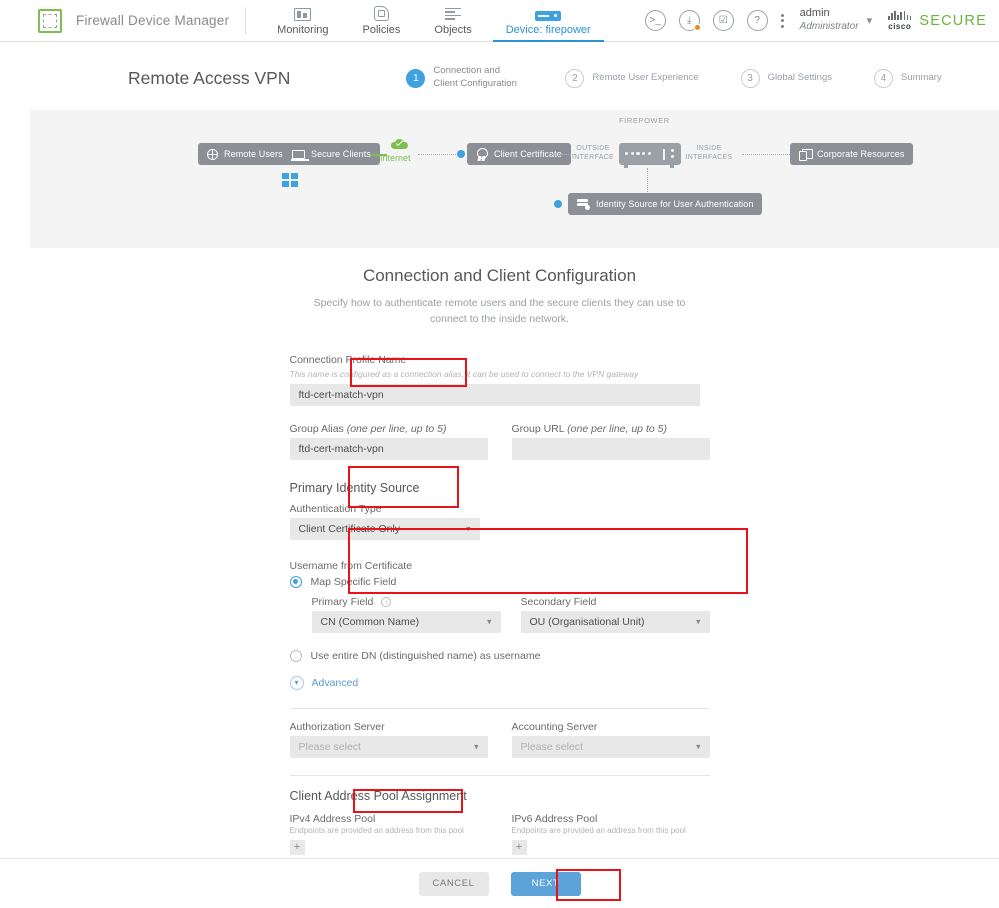 This screenshot has height=908, width=999. Describe the element at coordinates (900, 15) in the screenshot. I see `cisco-bars-icon` at that location.